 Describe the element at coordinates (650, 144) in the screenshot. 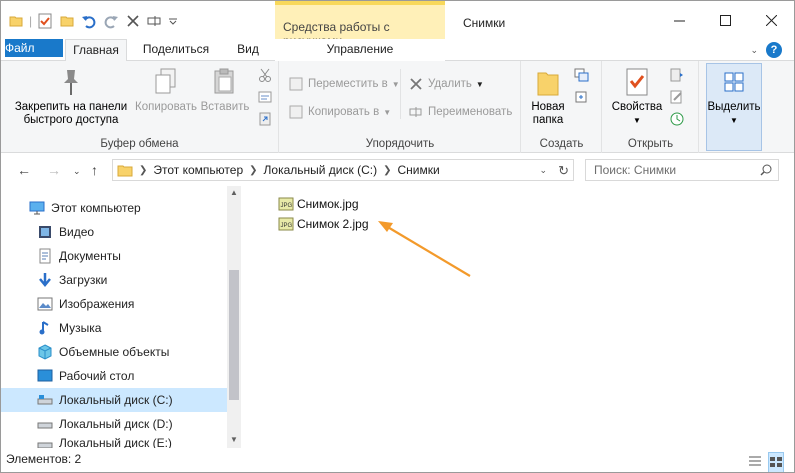

I see `open-group-label: Открыть` at that location.